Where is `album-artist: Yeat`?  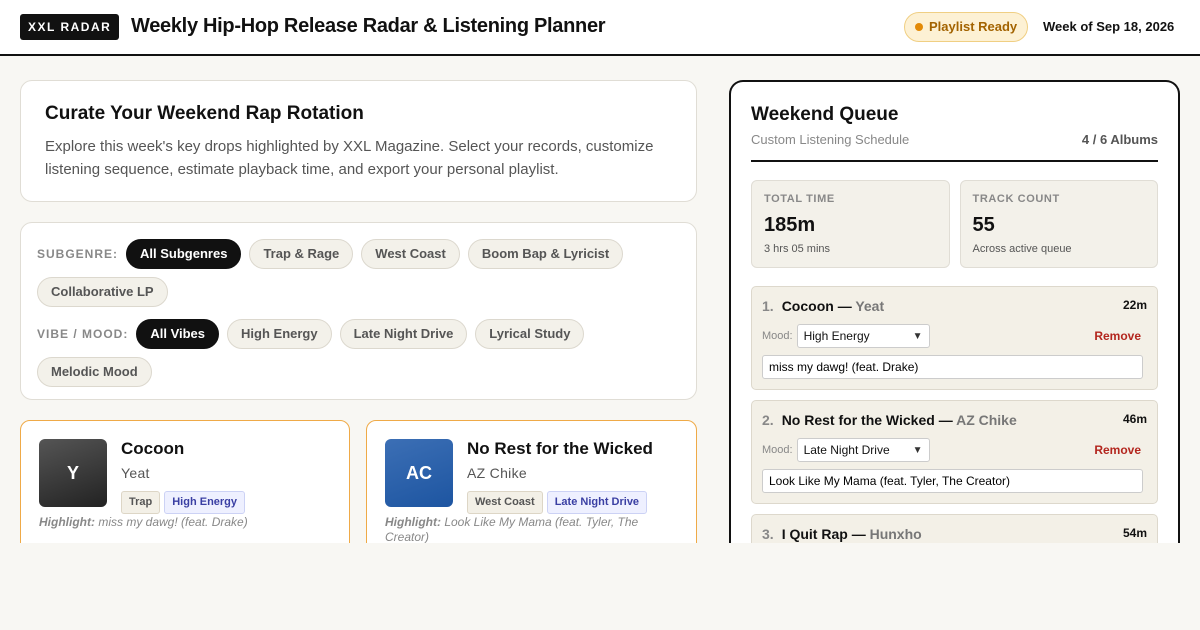
album-artist: Yeat is located at coordinates (135, 473).